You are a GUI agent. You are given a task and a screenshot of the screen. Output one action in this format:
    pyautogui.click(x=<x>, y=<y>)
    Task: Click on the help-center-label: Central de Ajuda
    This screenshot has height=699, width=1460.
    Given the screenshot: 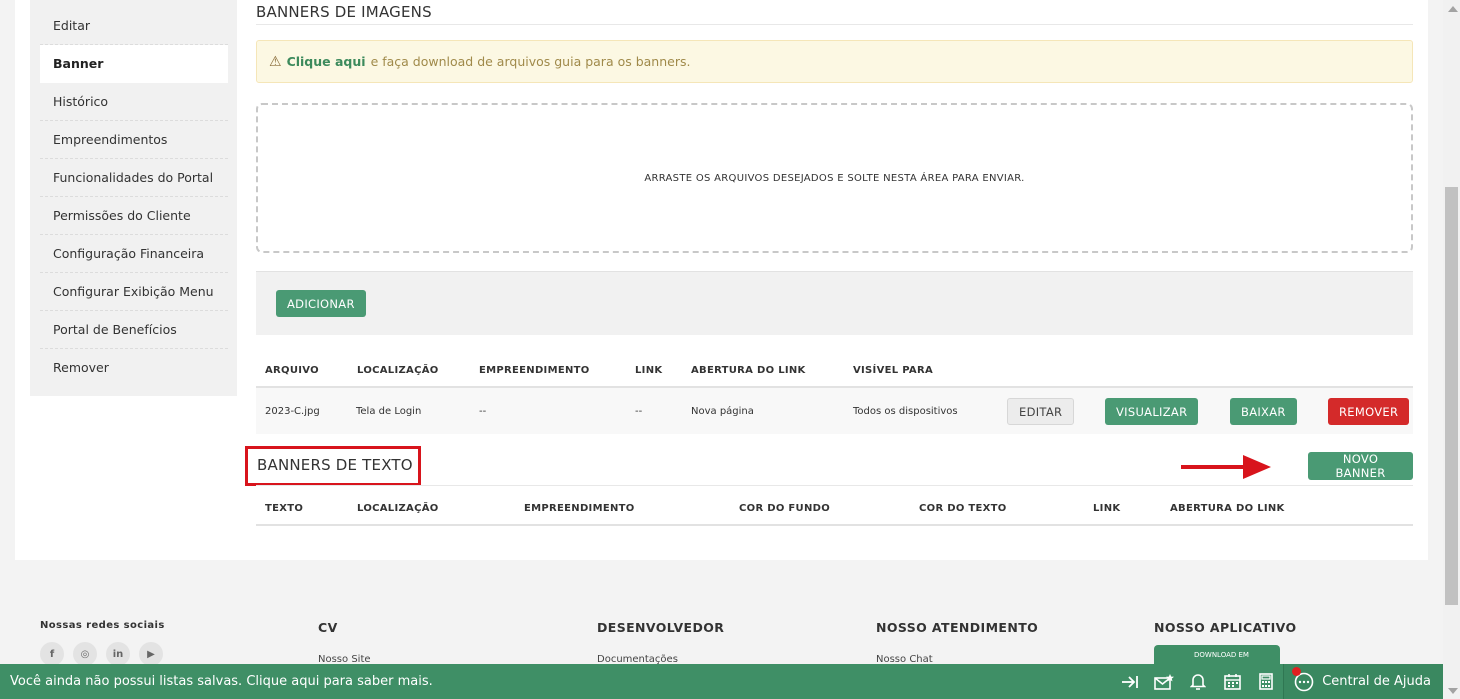 What is the action you would take?
    pyautogui.click(x=1376, y=681)
    